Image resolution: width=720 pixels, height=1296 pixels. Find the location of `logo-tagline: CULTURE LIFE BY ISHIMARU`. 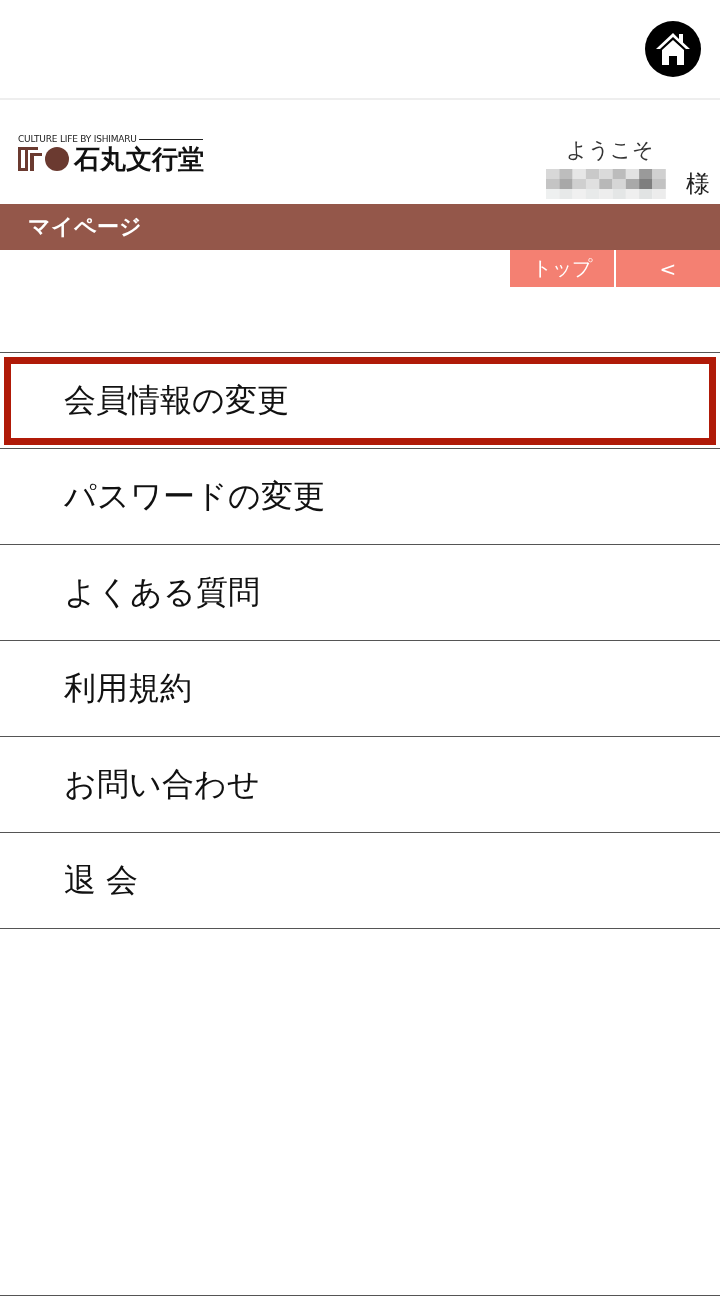

logo-tagline: CULTURE LIFE BY ISHIMARU is located at coordinates (77, 139).